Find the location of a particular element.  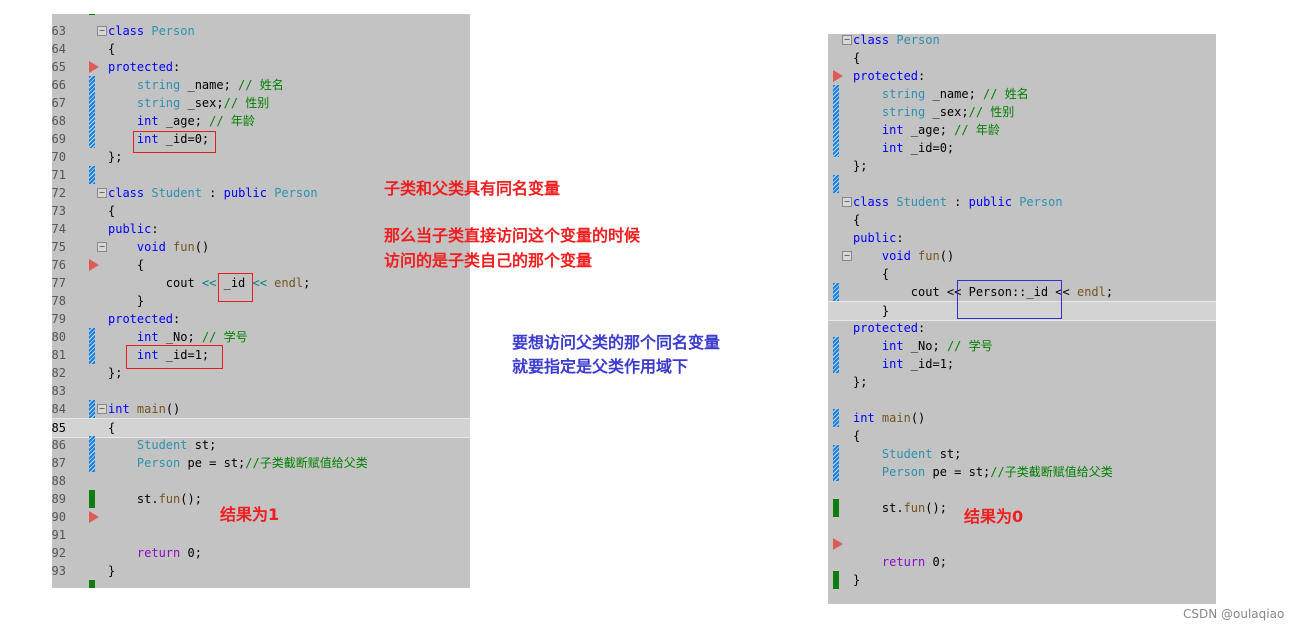

line-number: 77 is located at coordinates (59, 283).